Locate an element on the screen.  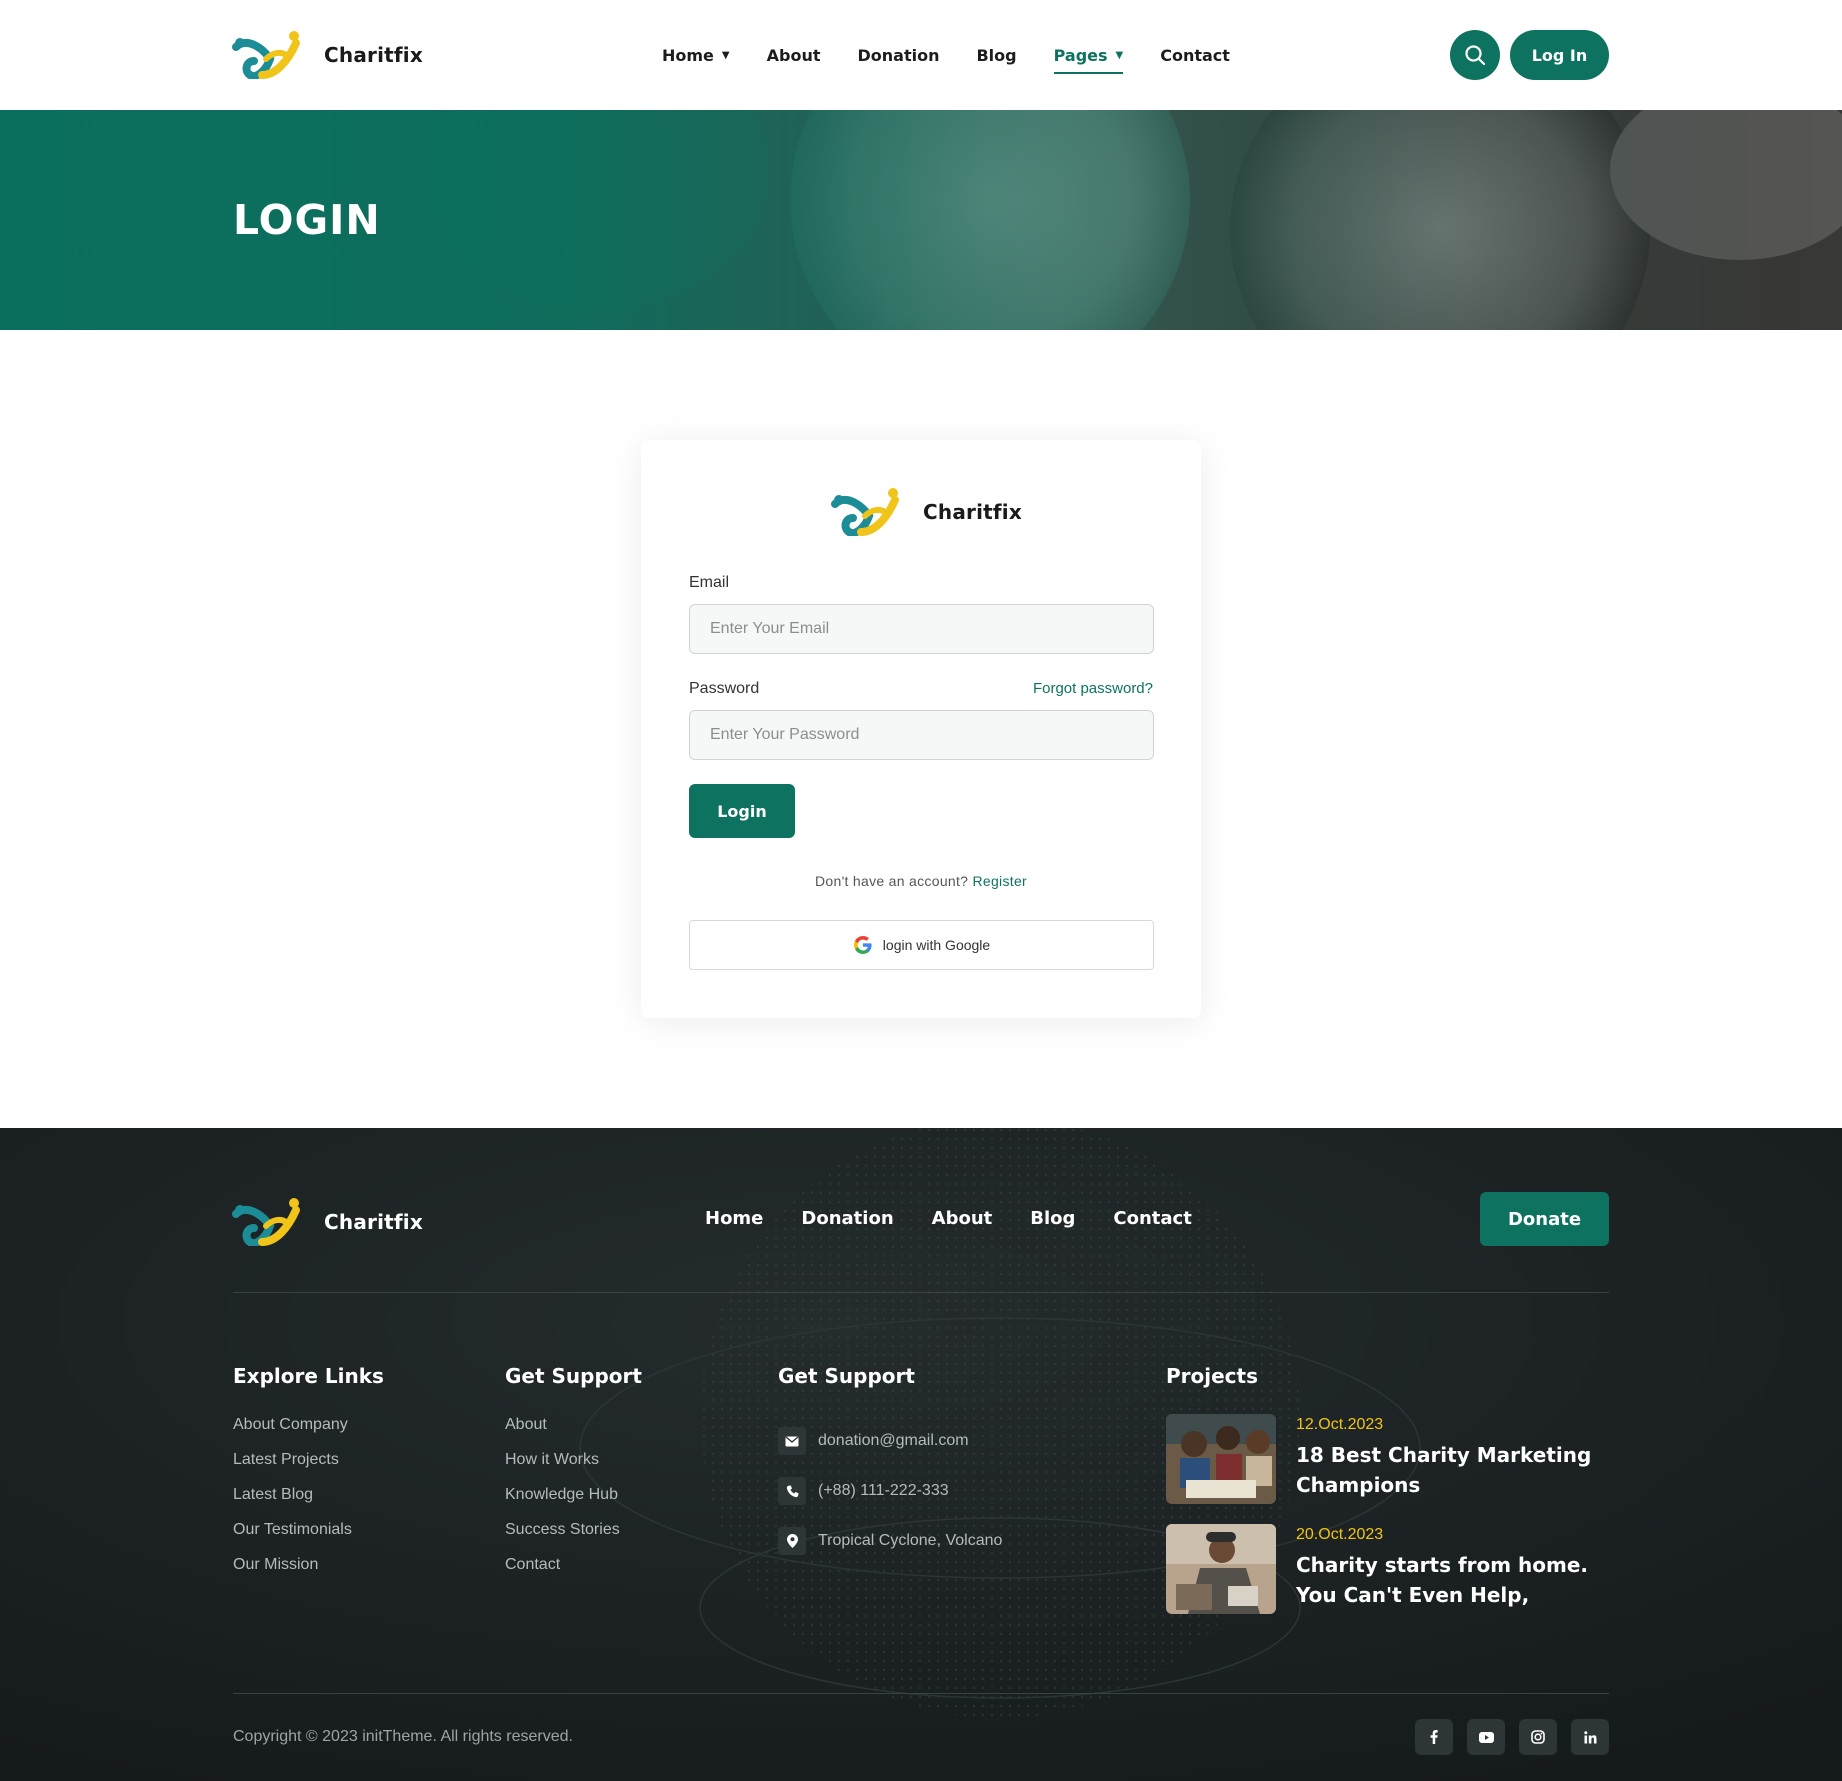
email-field is located at coordinates (921, 629).